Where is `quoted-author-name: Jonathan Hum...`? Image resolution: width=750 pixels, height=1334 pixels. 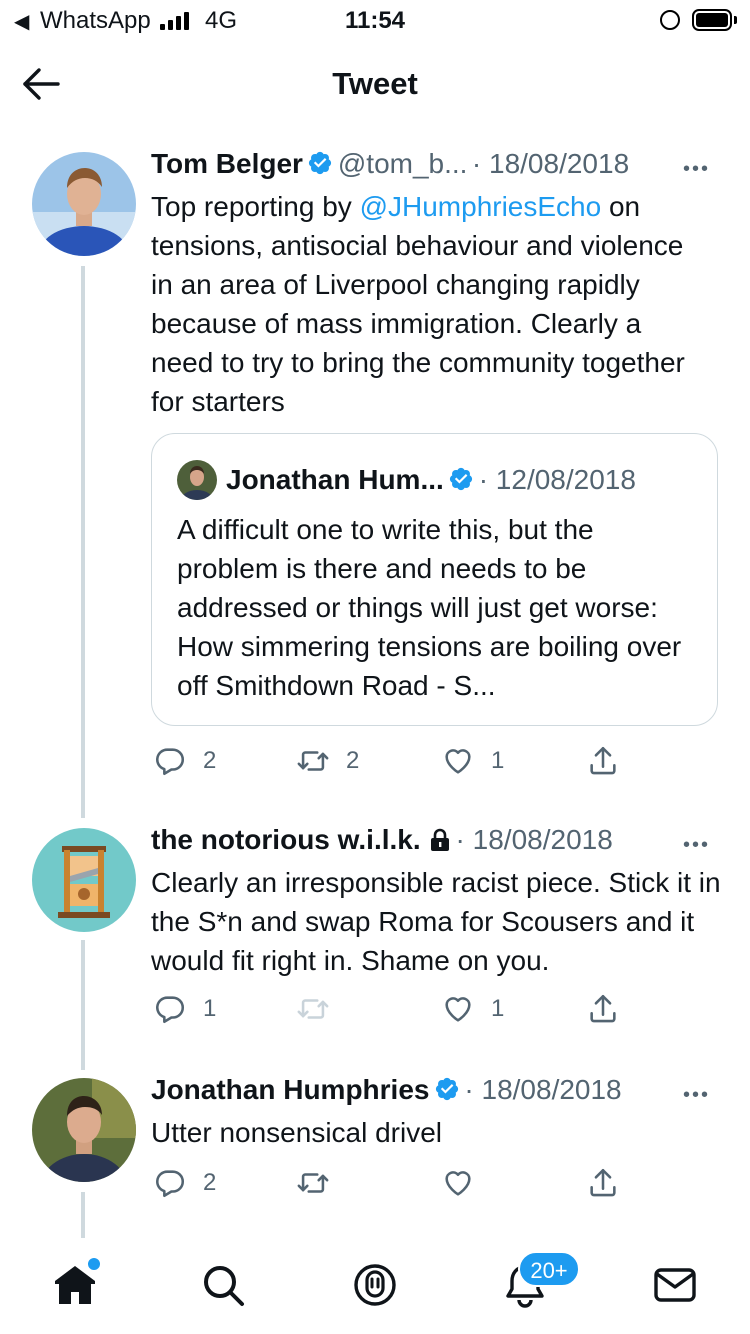
quoted-author-name: Jonathan Hum... is located at coordinates (335, 479).